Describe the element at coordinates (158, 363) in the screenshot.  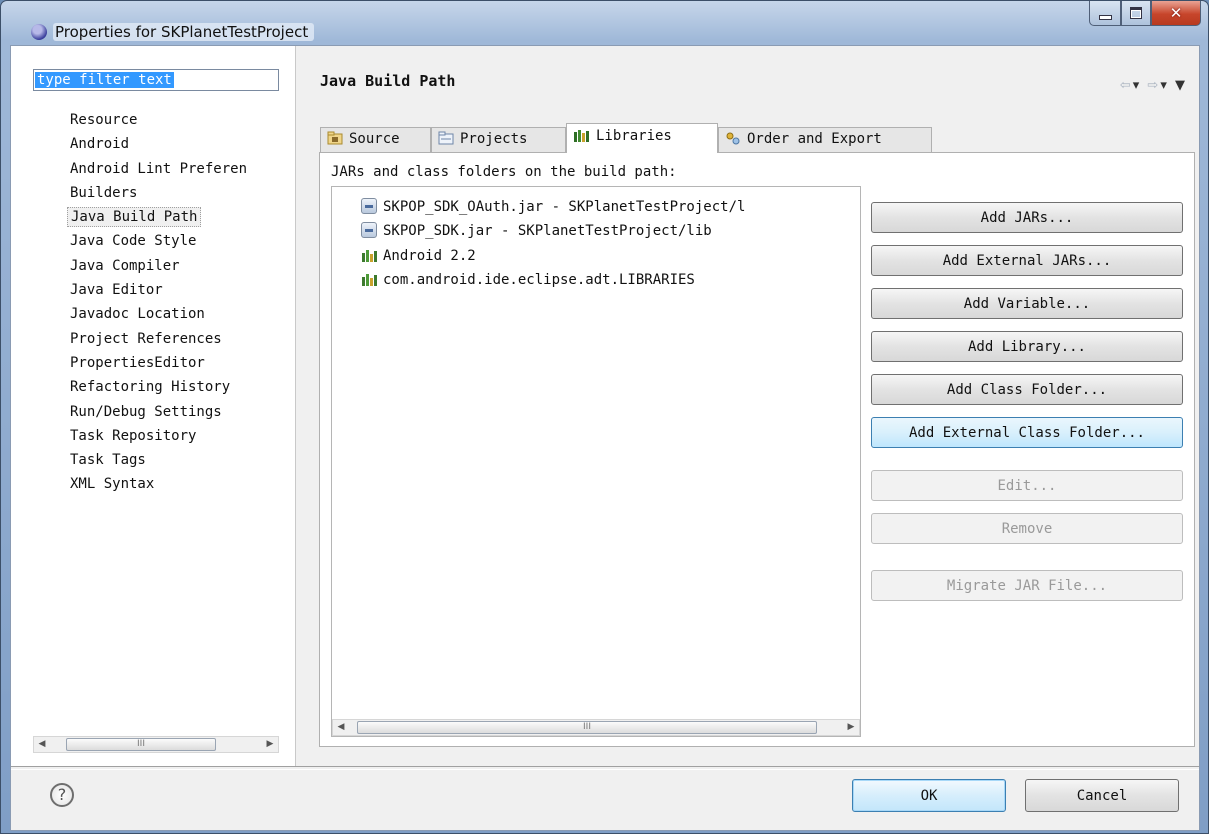
I see `nav-item-properties-editor: PropertiesEditor` at that location.